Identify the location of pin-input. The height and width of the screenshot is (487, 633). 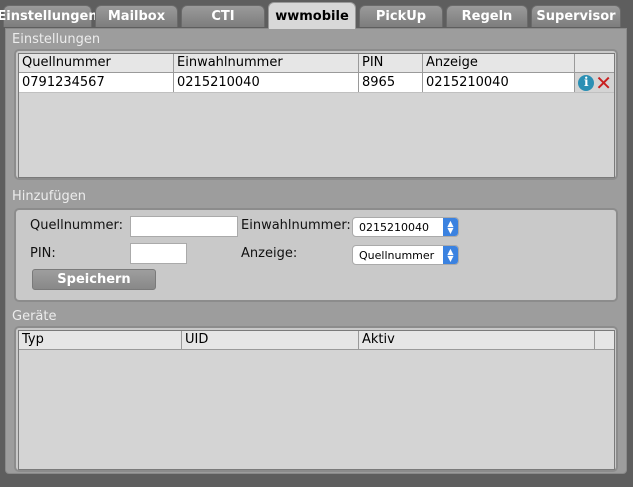
(158, 253).